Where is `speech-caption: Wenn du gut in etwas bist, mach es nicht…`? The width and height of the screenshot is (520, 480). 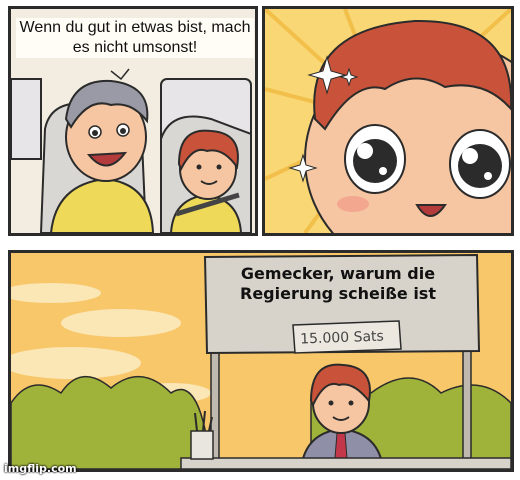 speech-caption: Wenn du gut in etwas bist, mach es nicht… is located at coordinates (135, 38).